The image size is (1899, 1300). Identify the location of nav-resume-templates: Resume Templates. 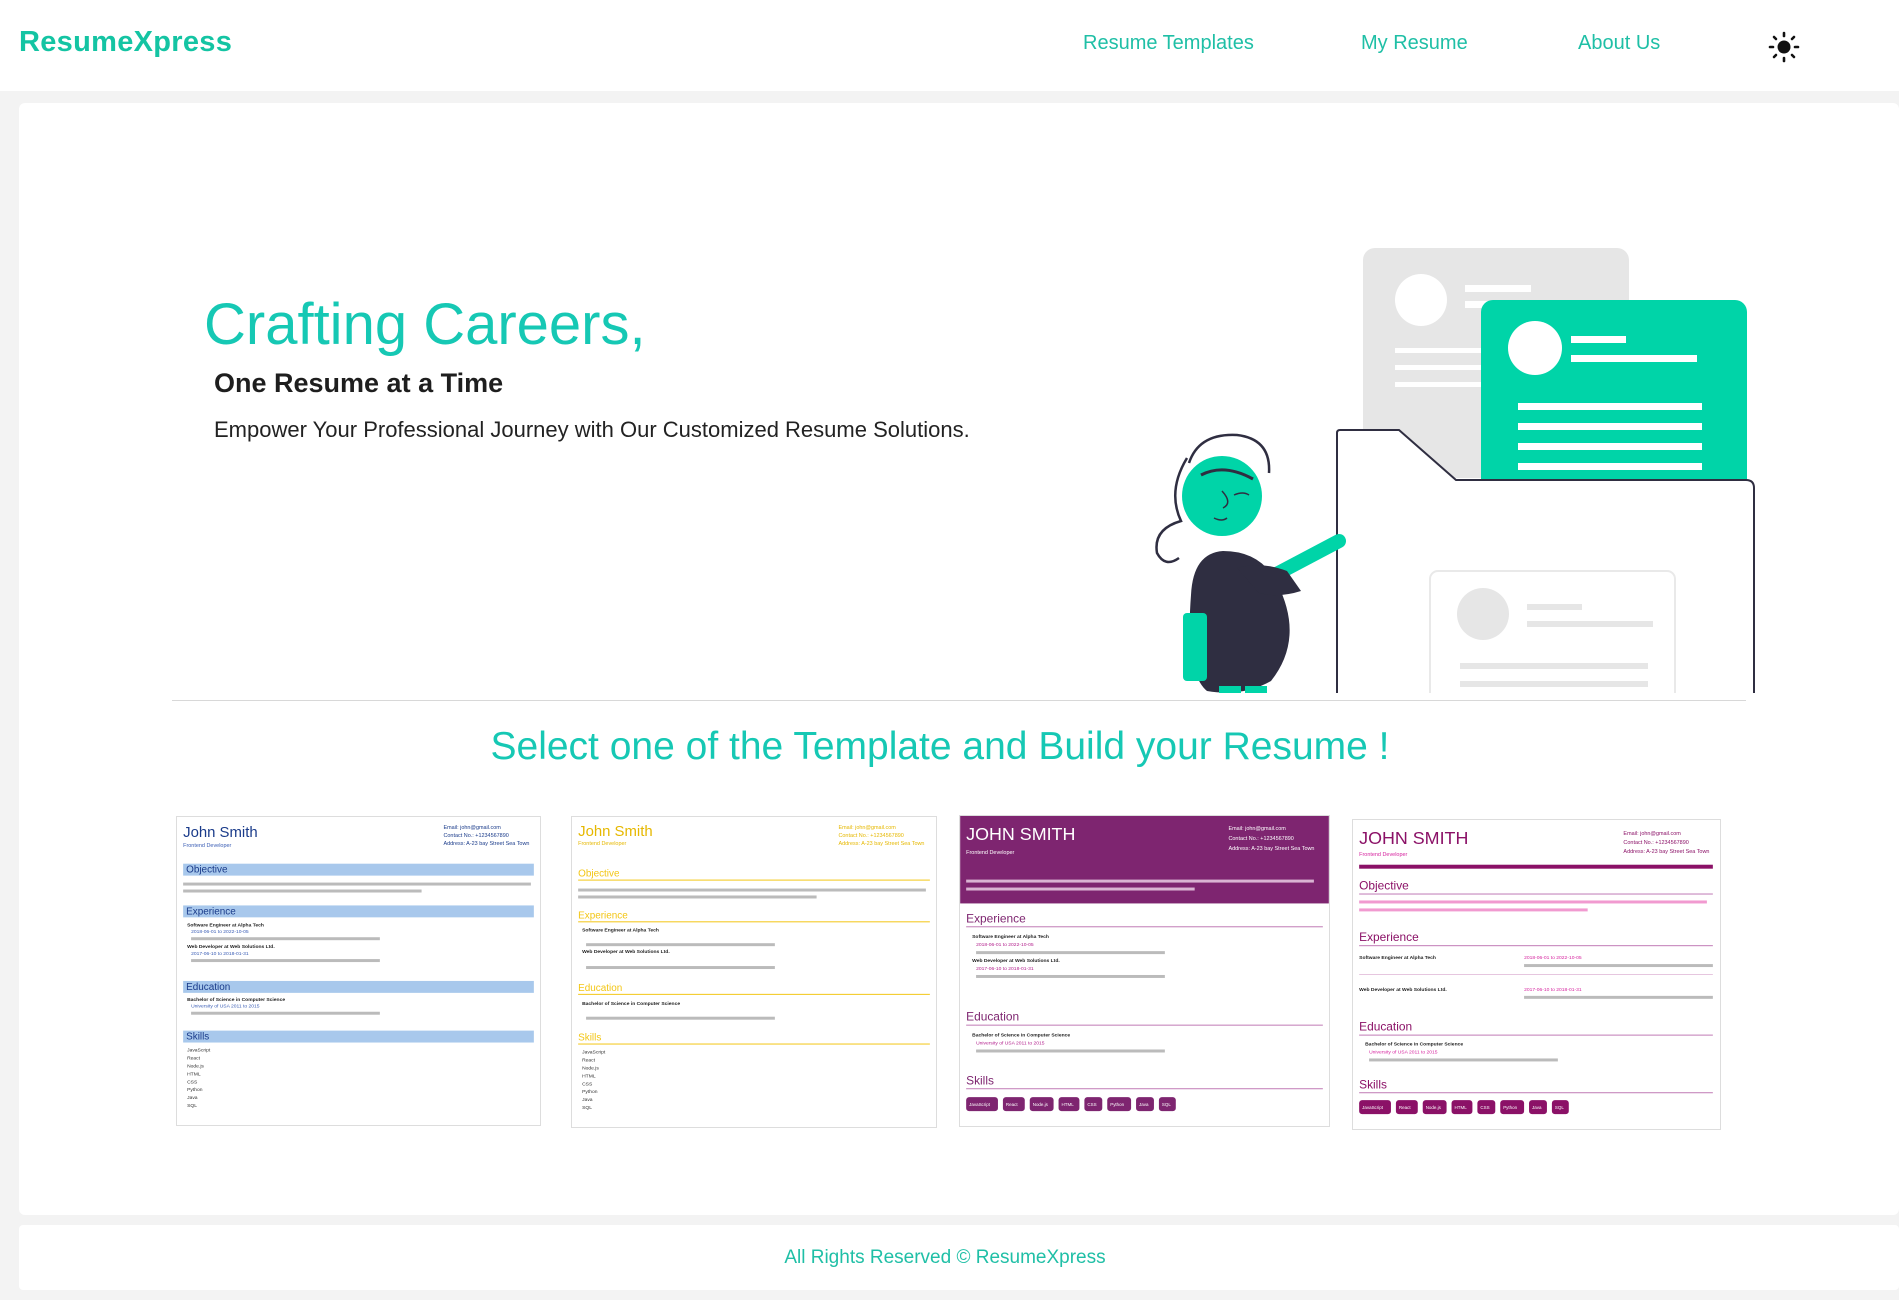
(1168, 43).